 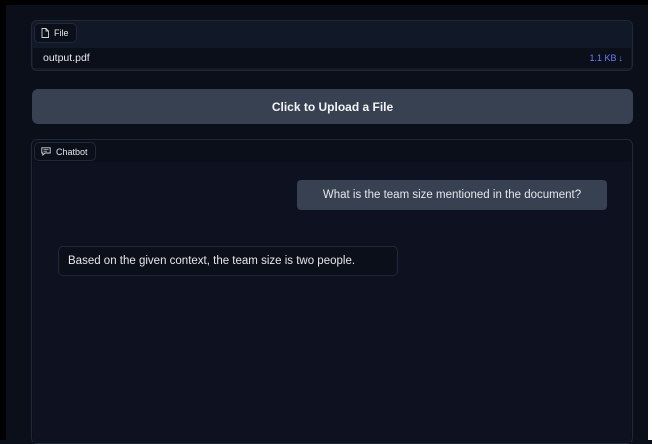 I want to click on file-label-text: File, so click(x=61, y=33).